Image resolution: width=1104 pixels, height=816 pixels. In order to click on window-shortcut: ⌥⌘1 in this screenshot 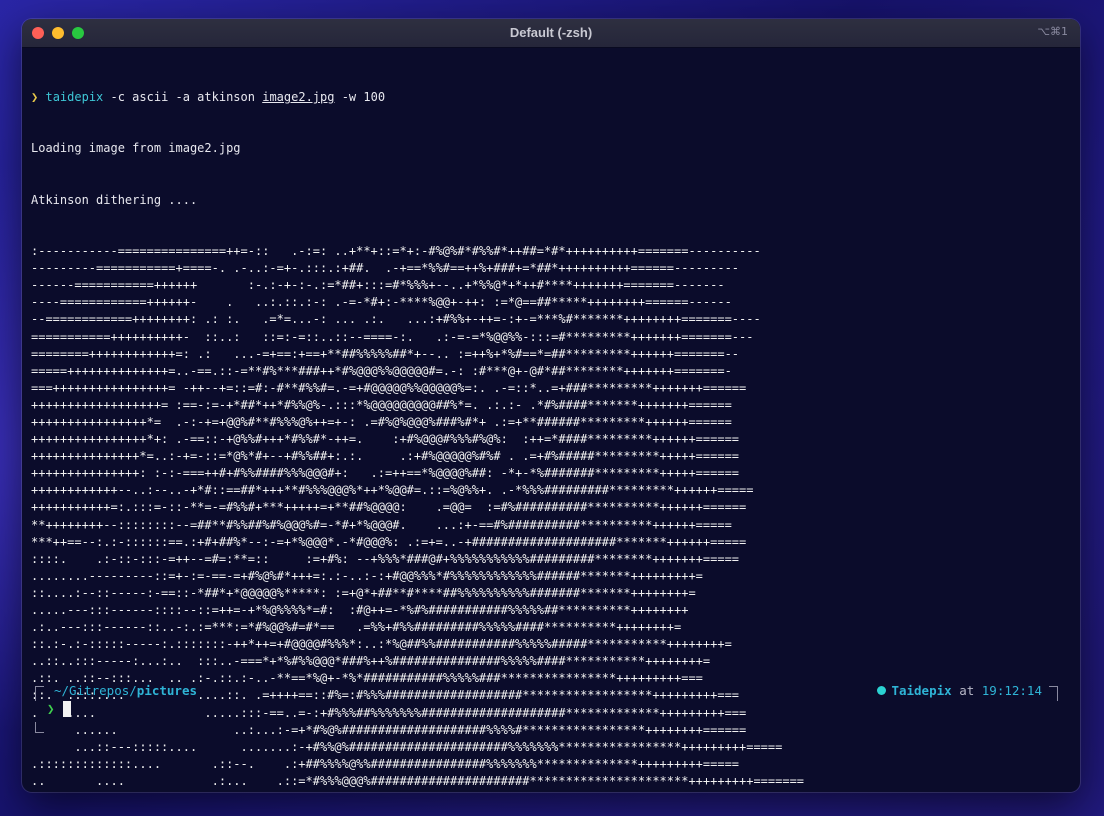, I will do `click(1052, 31)`.